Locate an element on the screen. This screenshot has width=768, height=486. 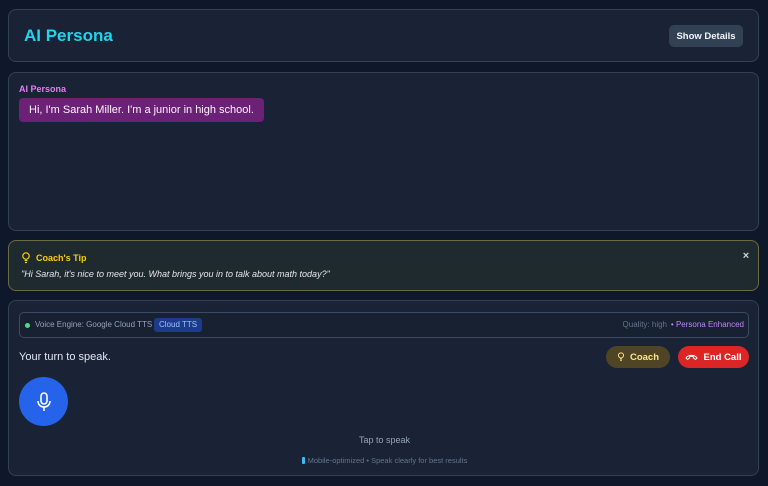
quality-label: Quality: high is located at coordinates (644, 324).